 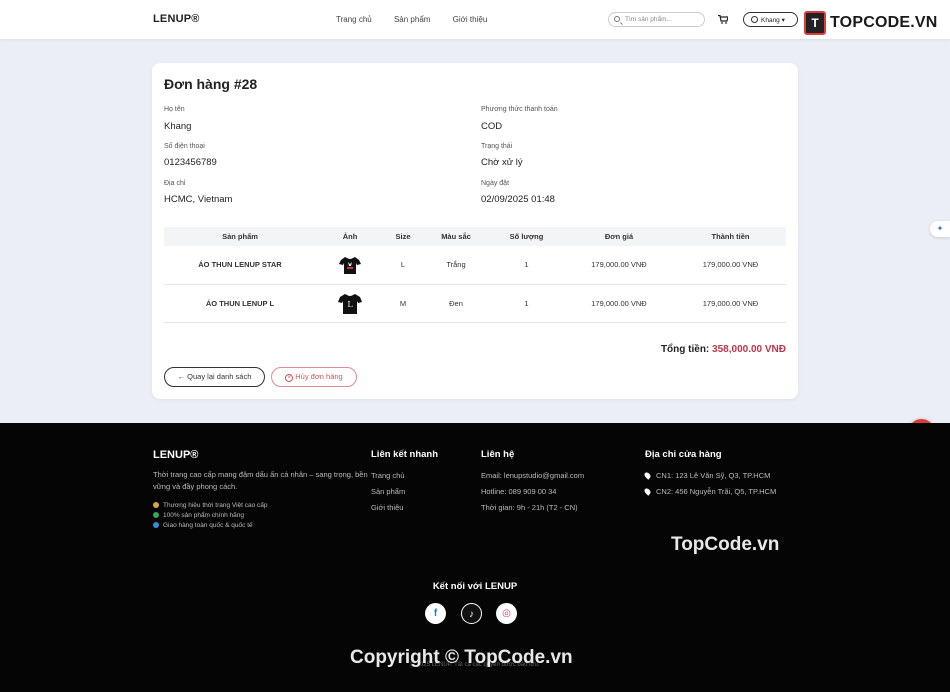 I want to click on page-title: Đơn hàng #28, so click(x=211, y=84).